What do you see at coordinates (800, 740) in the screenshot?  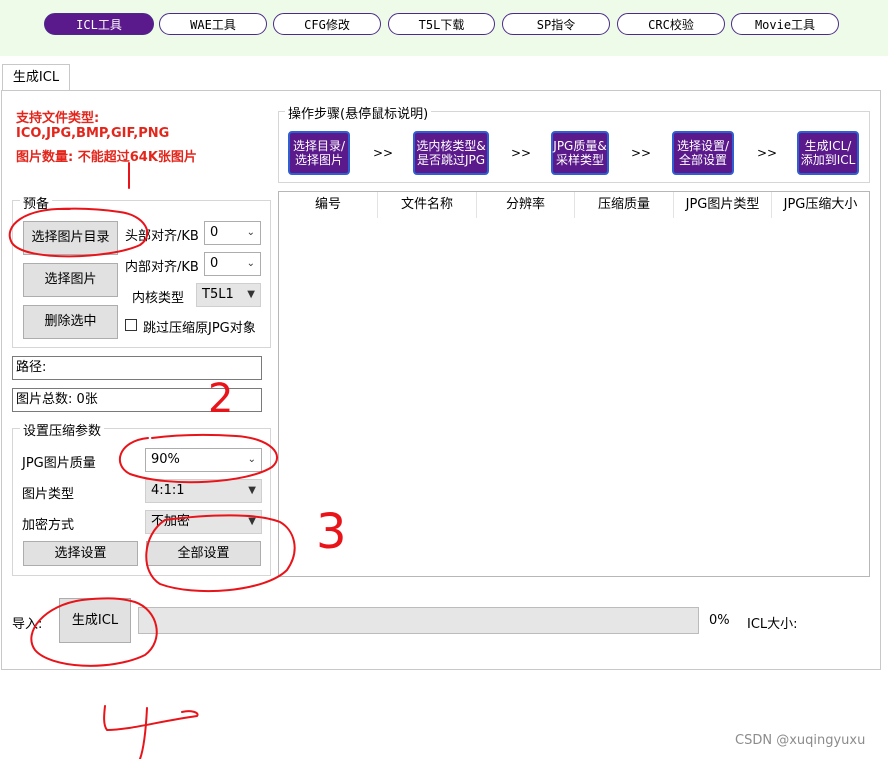 I see `csdn-watermark: CSDN @xuqingyuxu` at bounding box center [800, 740].